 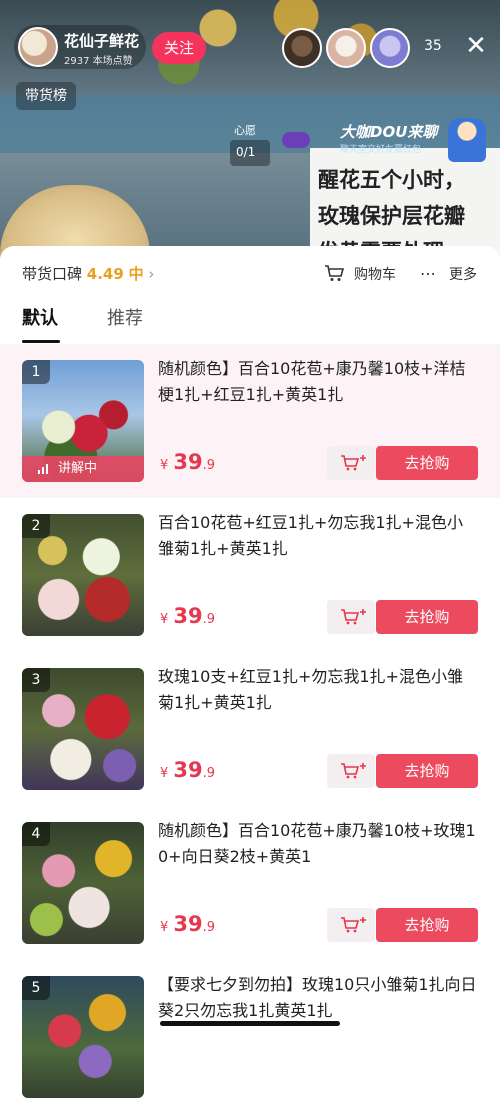 What do you see at coordinates (40, 317) in the screenshot?
I see `tab-default: 默认` at bounding box center [40, 317].